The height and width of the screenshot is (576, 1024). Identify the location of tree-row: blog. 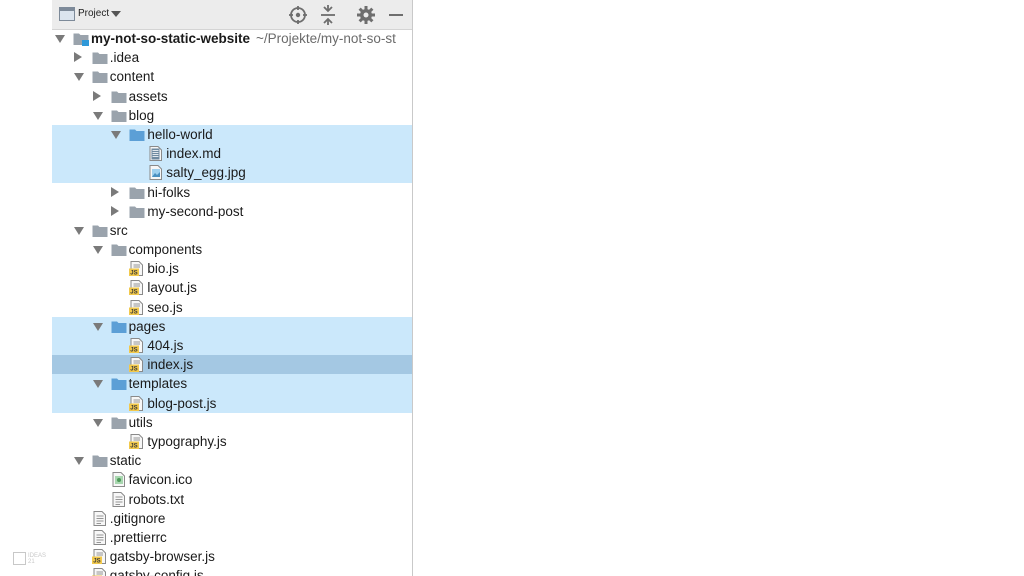
(232, 115).